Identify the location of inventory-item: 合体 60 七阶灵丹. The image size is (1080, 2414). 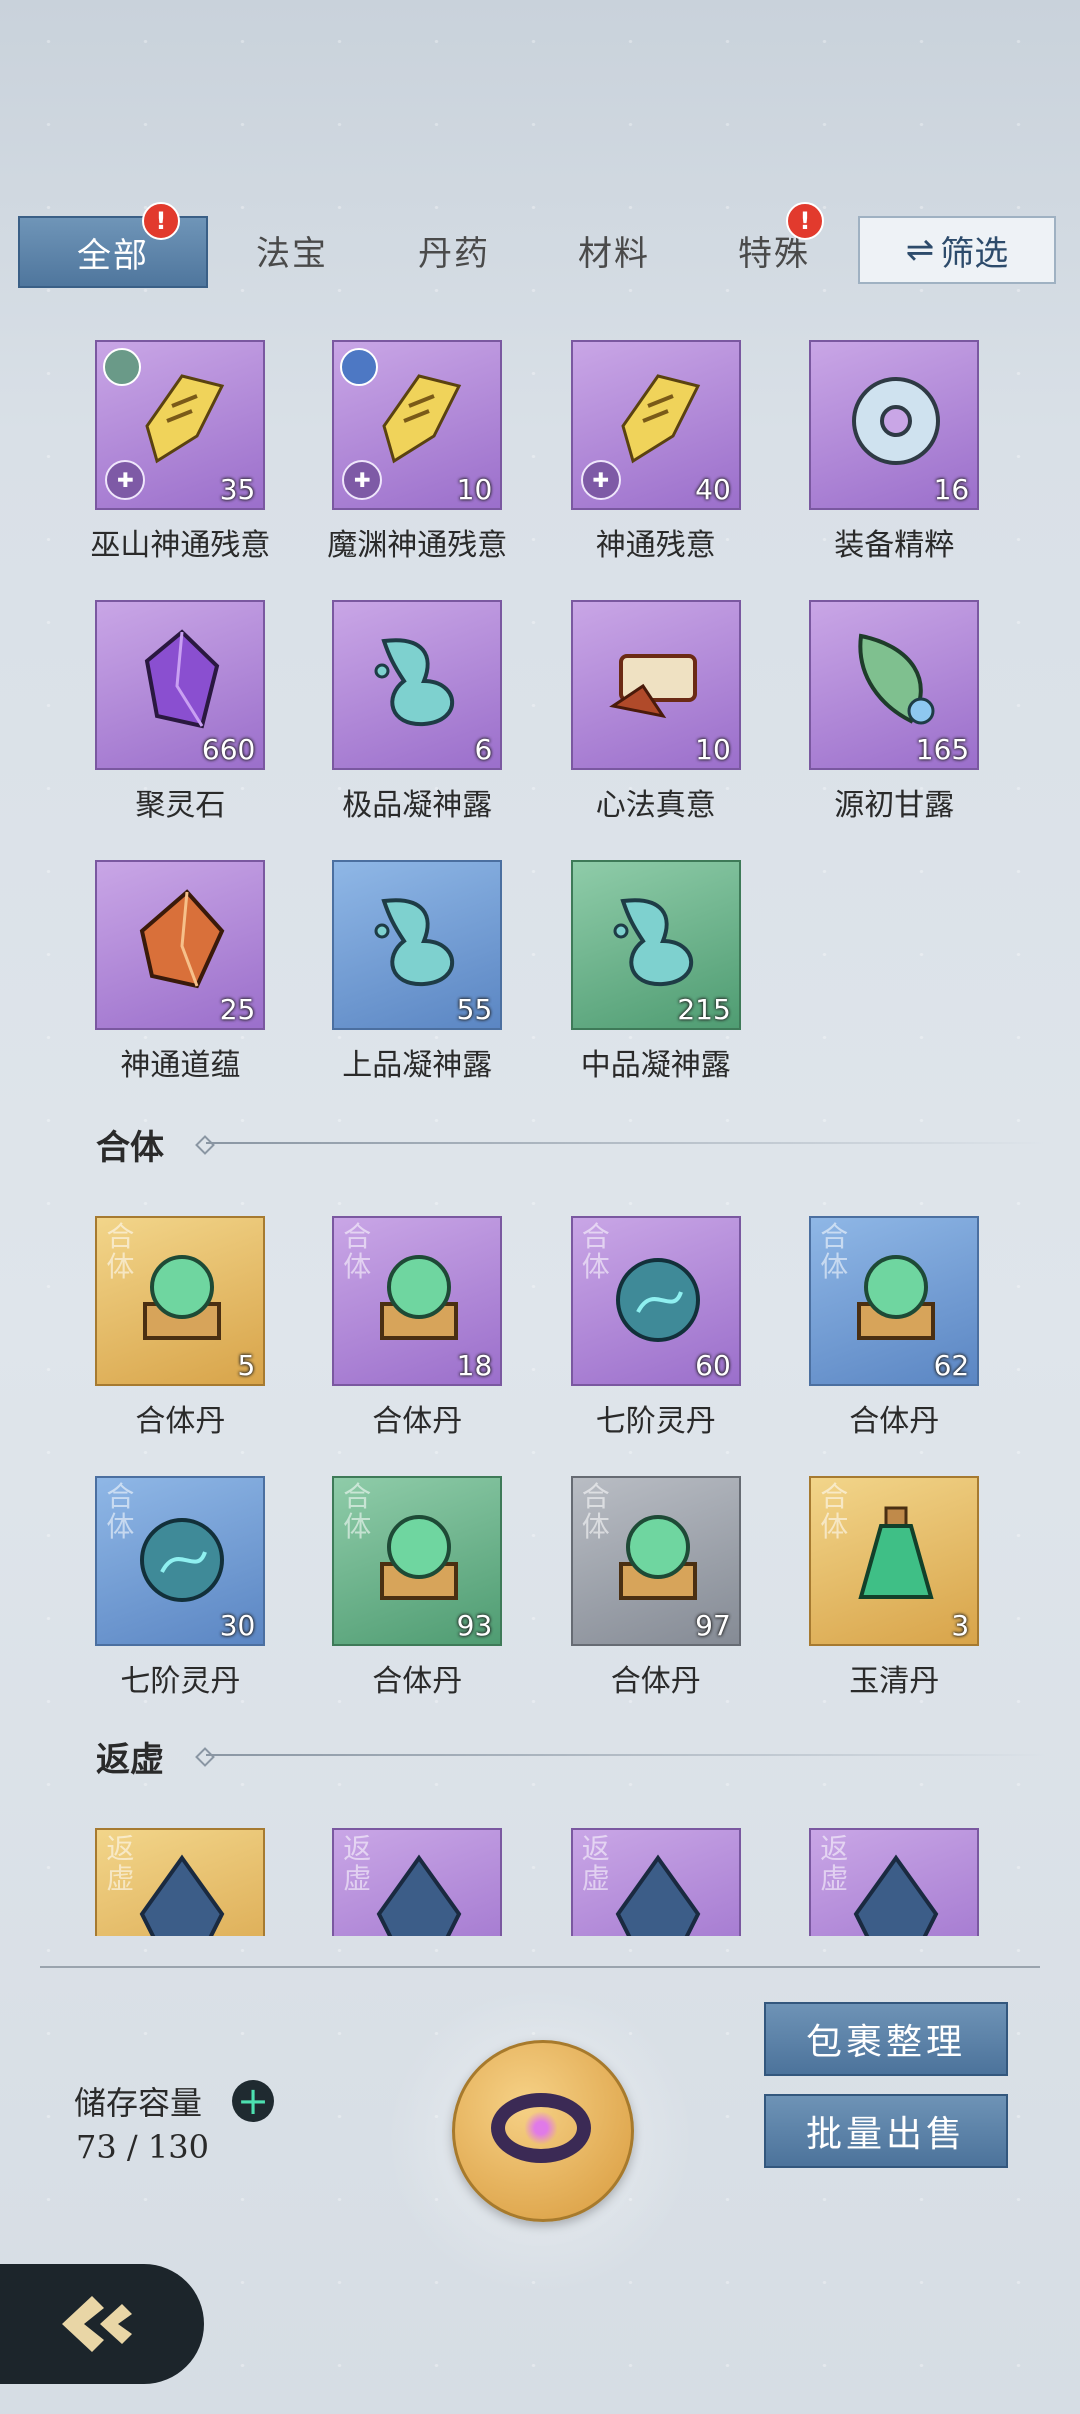
(656, 1328).